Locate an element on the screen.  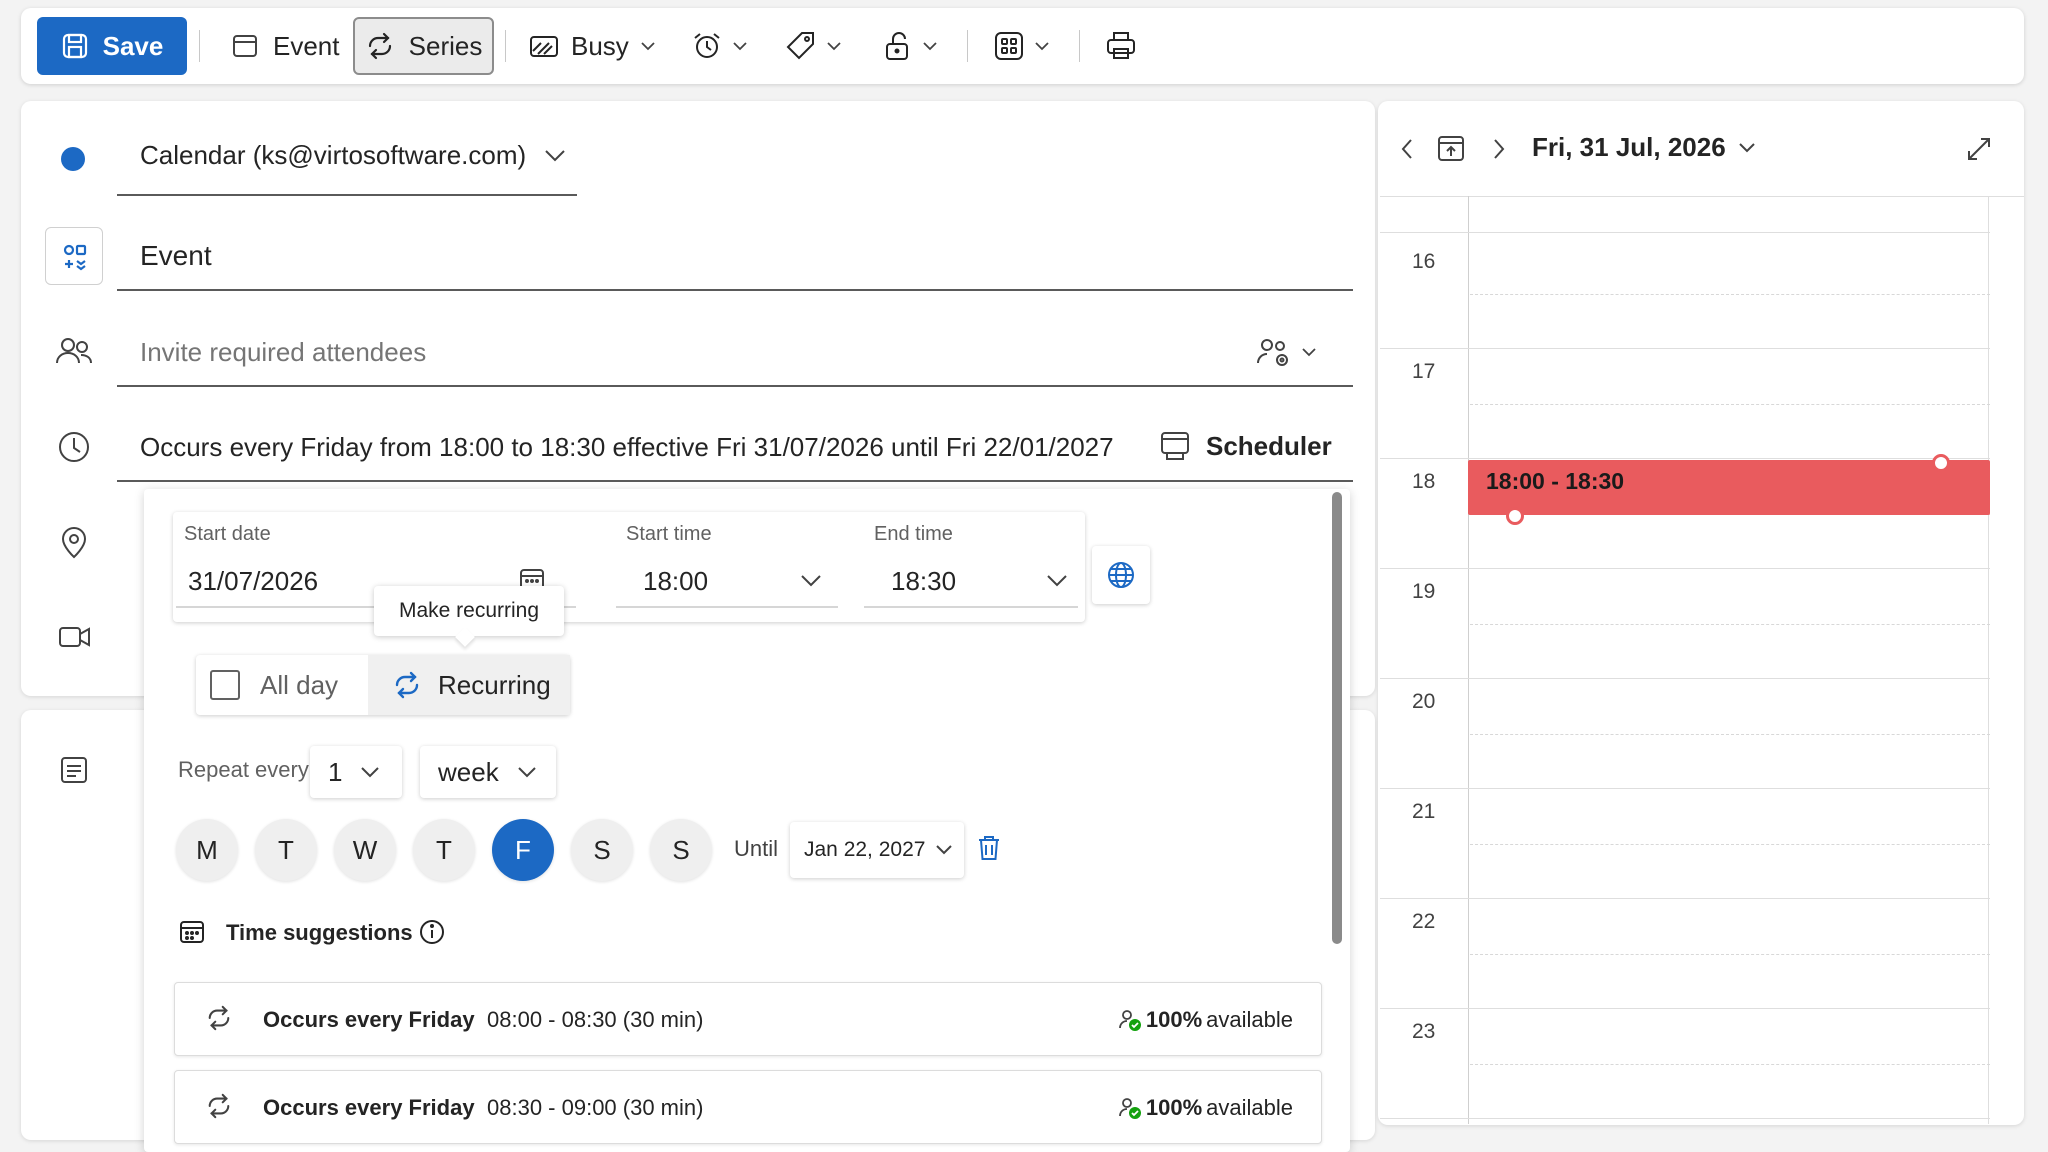
series-button: Series is located at coordinates (423, 46).